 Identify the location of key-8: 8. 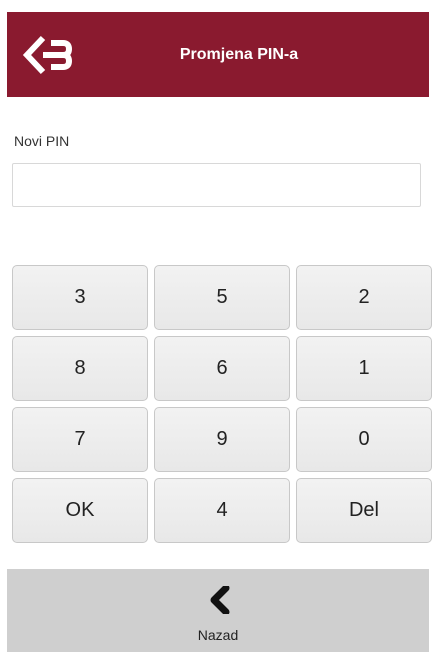
(80, 368).